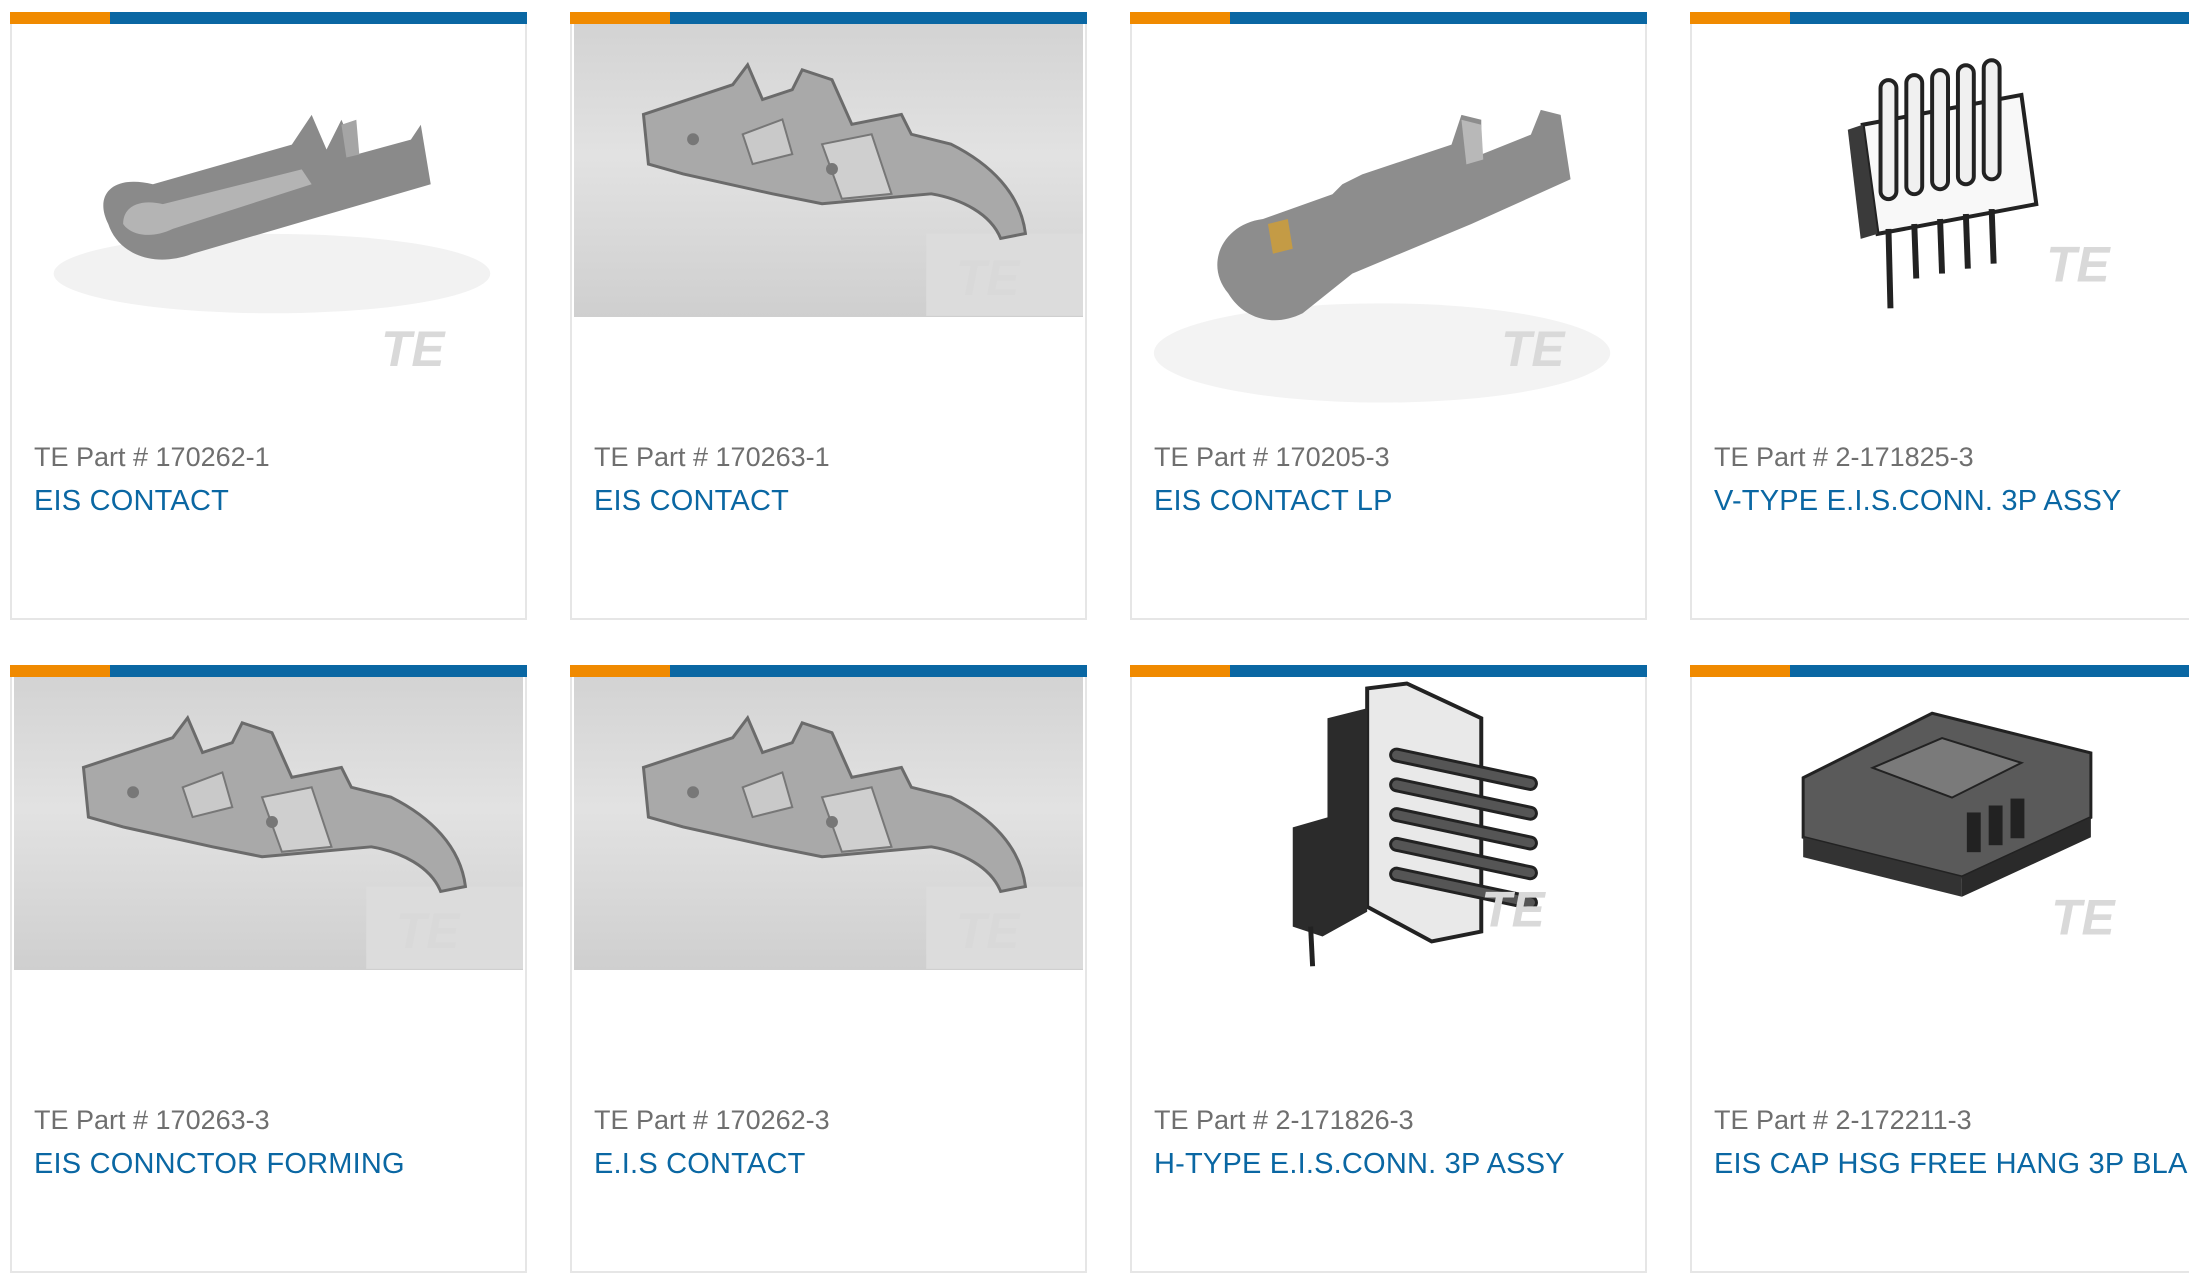  I want to click on cap-housing-icon: TE, so click(1958, 828).